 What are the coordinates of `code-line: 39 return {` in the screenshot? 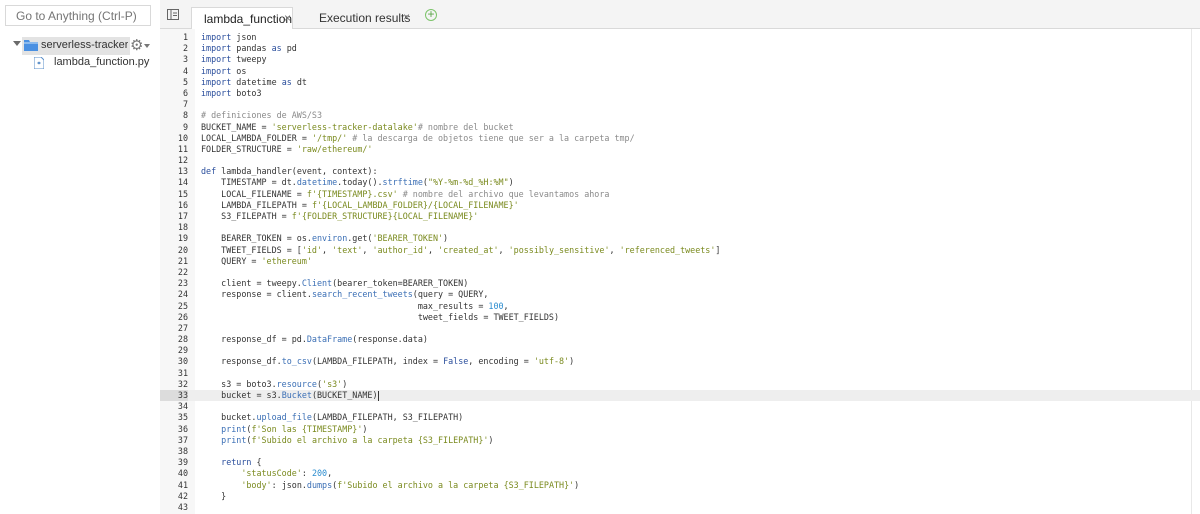 It's located at (680, 462).